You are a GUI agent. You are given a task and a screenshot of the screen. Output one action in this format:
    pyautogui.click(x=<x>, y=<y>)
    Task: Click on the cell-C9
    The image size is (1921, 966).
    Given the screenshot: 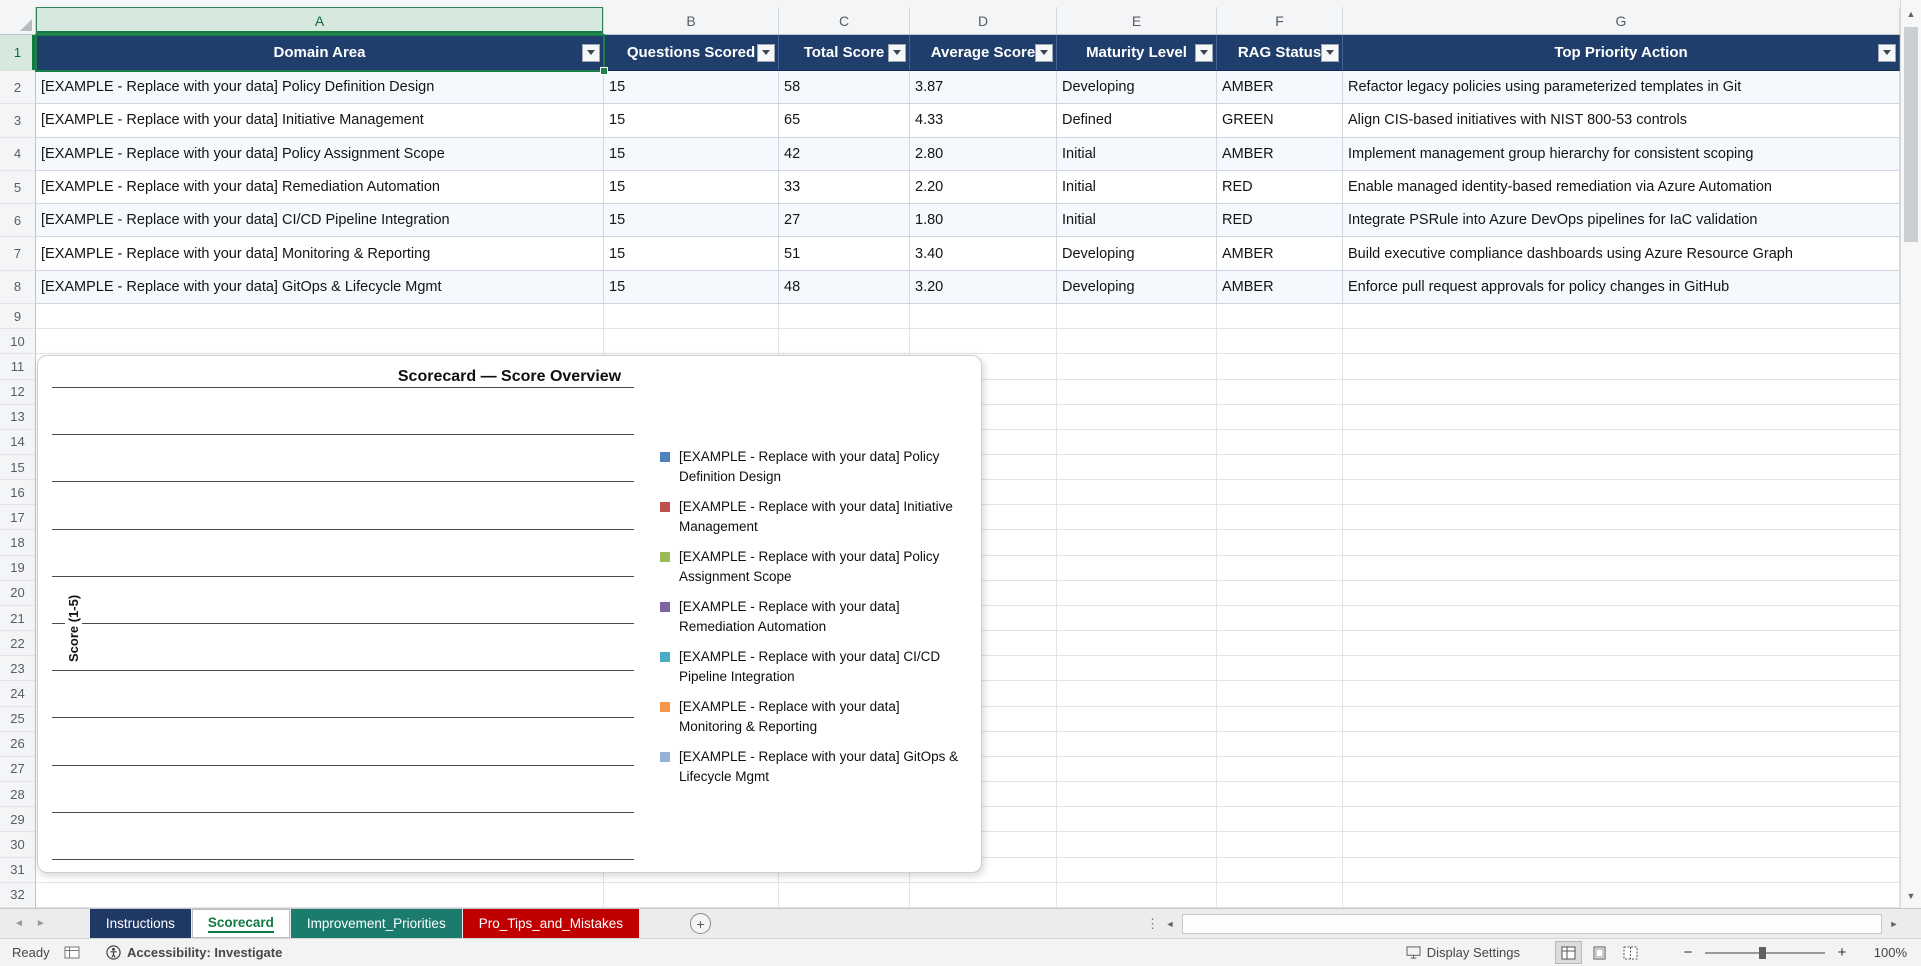 What is the action you would take?
    pyautogui.click(x=844, y=317)
    